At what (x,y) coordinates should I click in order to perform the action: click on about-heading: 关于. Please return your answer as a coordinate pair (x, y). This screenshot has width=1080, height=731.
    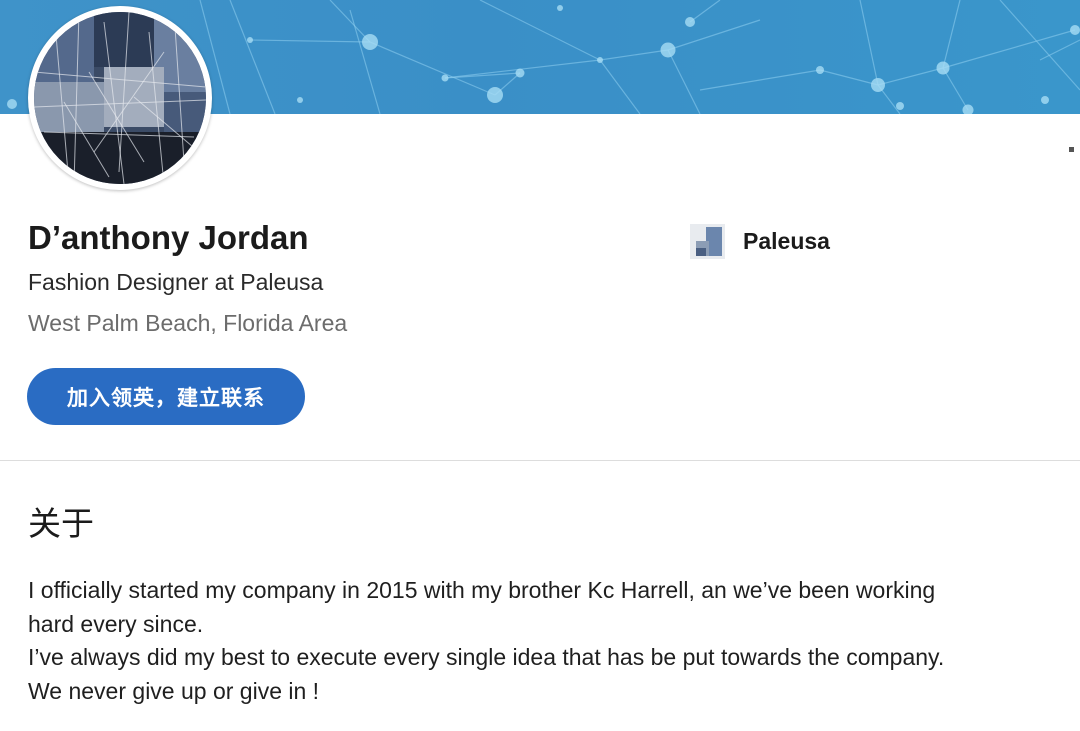
    Looking at the image, I should click on (61, 523).